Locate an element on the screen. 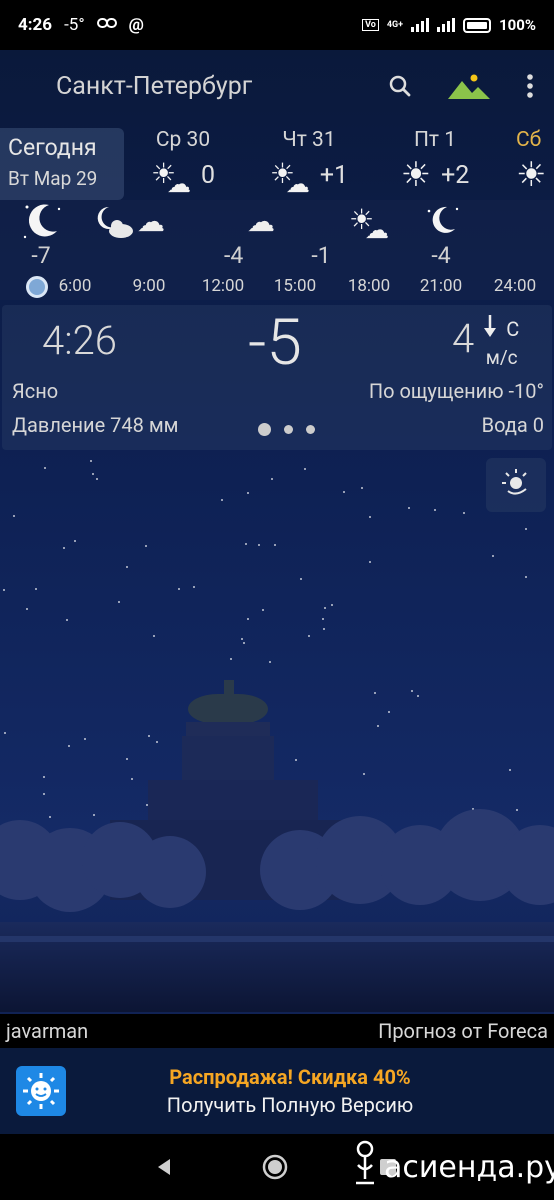 This screenshot has width=554, height=1200. current-time-marker is located at coordinates (37, 287).